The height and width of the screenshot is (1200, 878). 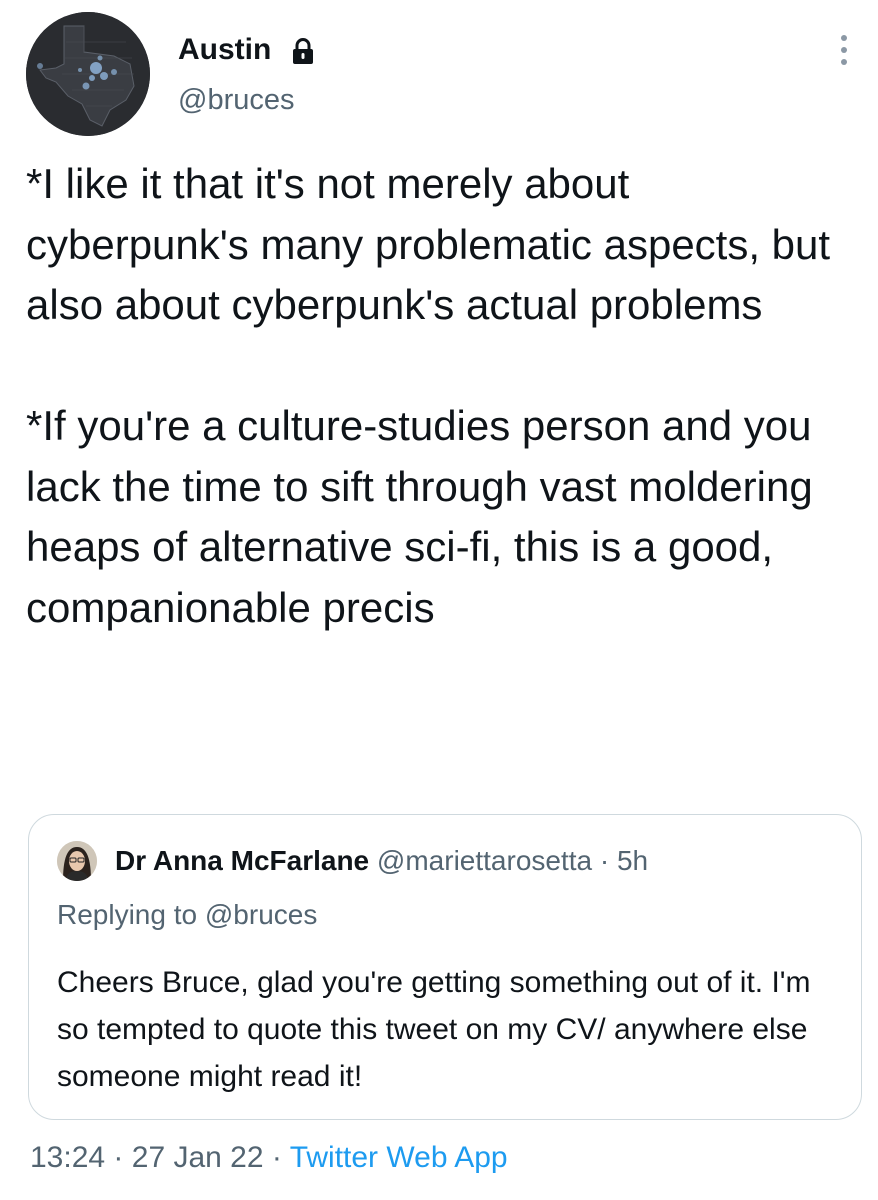 What do you see at coordinates (127, 914) in the screenshot?
I see `replying-prefix: Replying to` at bounding box center [127, 914].